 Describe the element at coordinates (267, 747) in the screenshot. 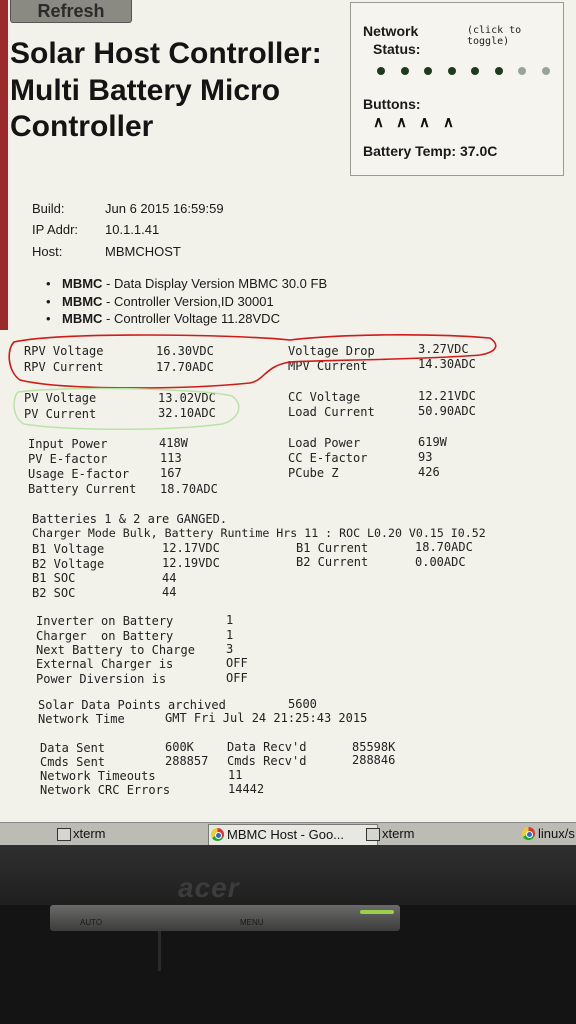

I see `data-recv-label: Data Recv'd` at that location.